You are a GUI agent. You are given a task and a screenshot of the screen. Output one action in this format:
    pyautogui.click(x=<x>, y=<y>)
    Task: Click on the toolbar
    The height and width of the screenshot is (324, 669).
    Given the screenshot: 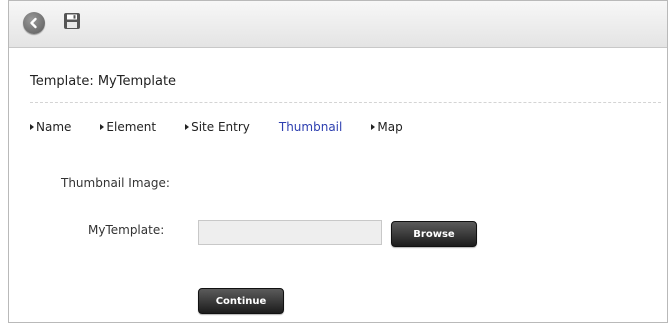 What is the action you would take?
    pyautogui.click(x=338, y=24)
    